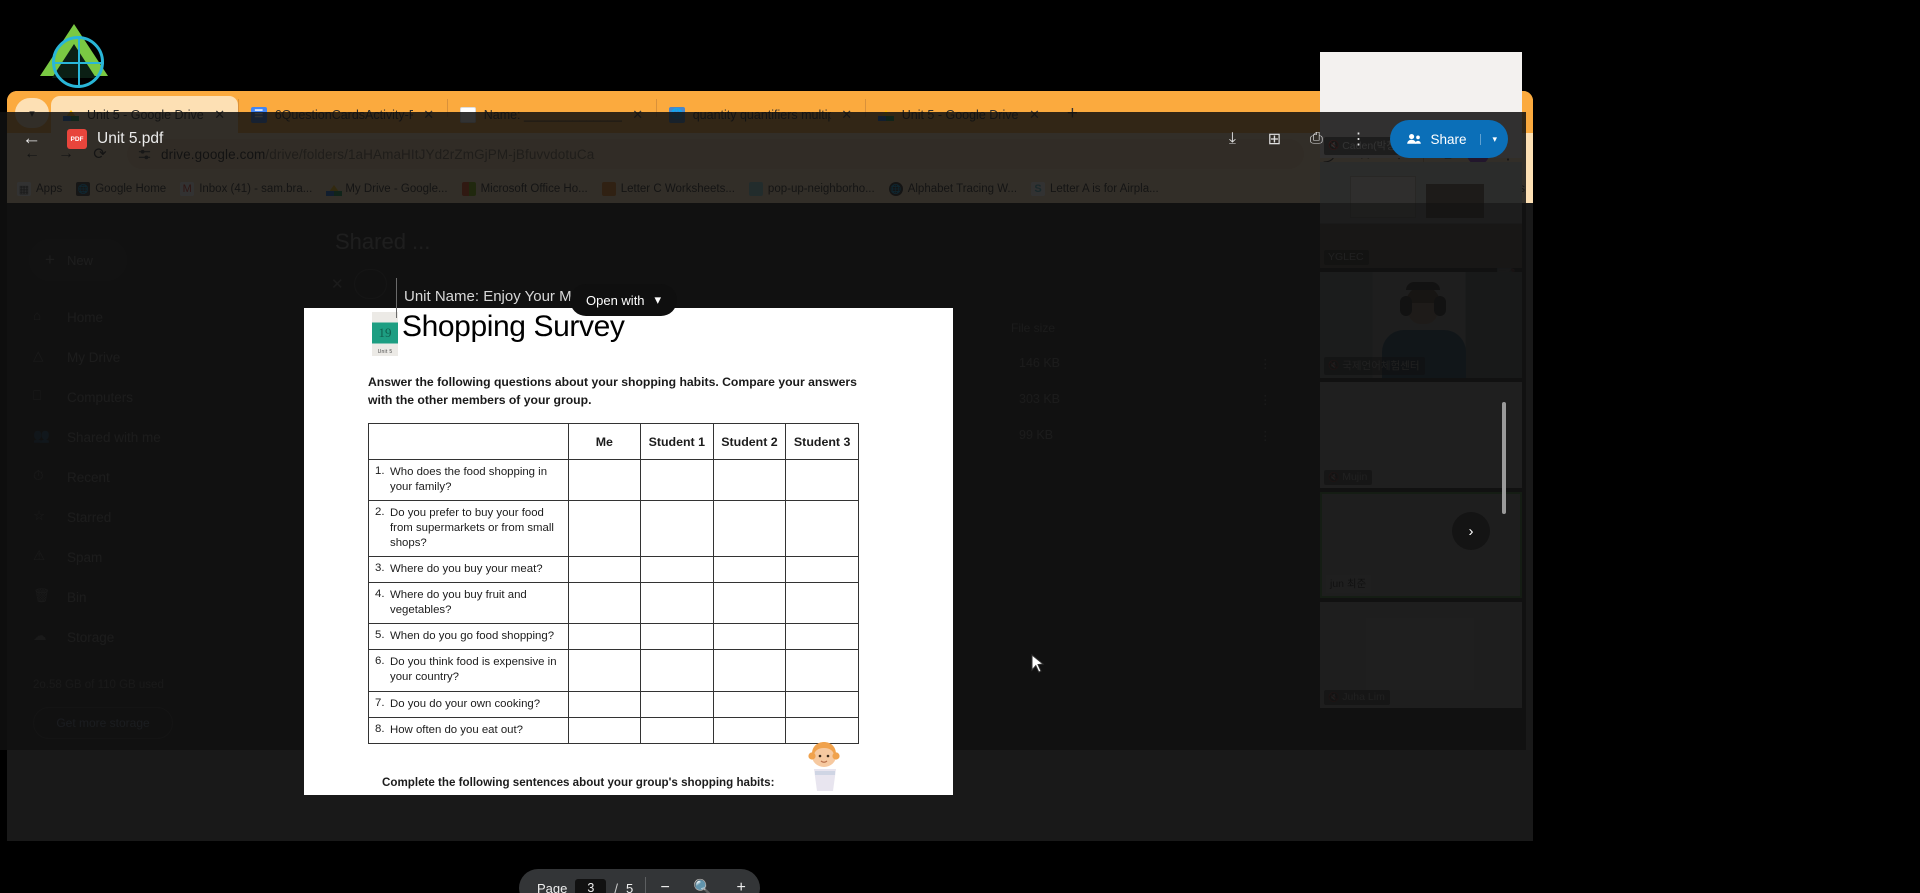  I want to click on desktop-logo, so click(73, 57).